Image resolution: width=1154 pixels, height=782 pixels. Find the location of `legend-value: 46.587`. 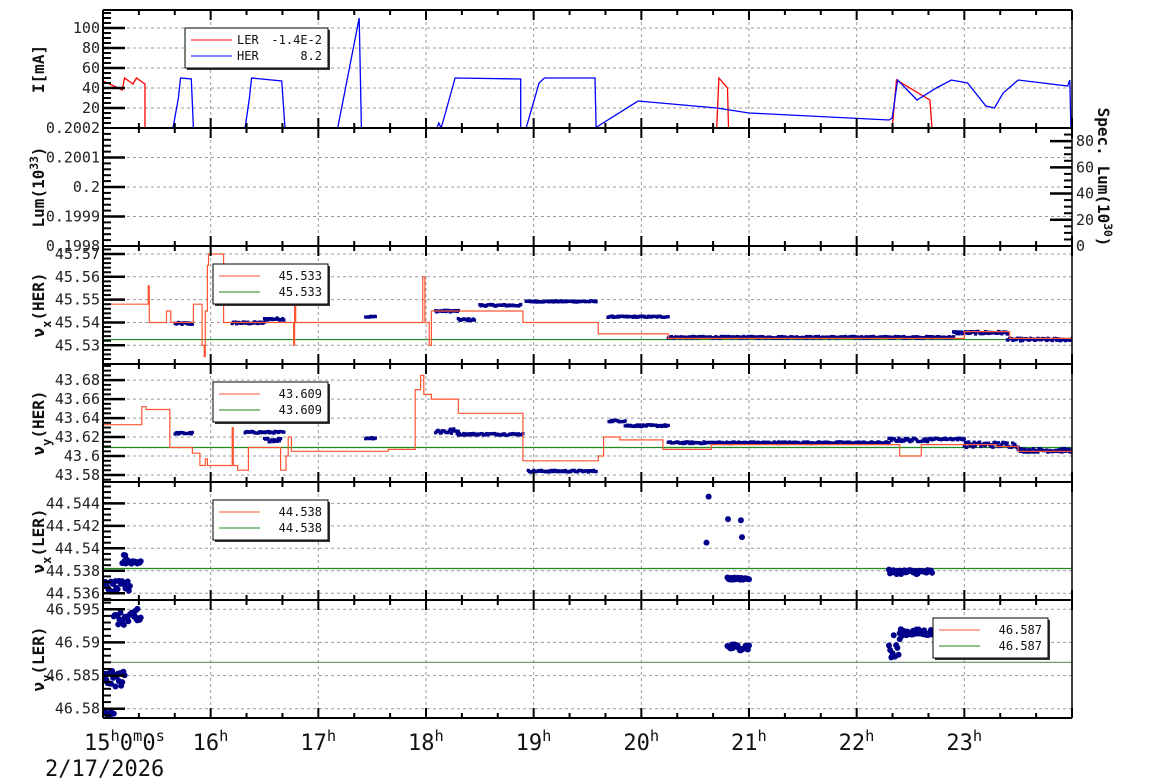

legend-value: 46.587 is located at coordinates (1020, 646).